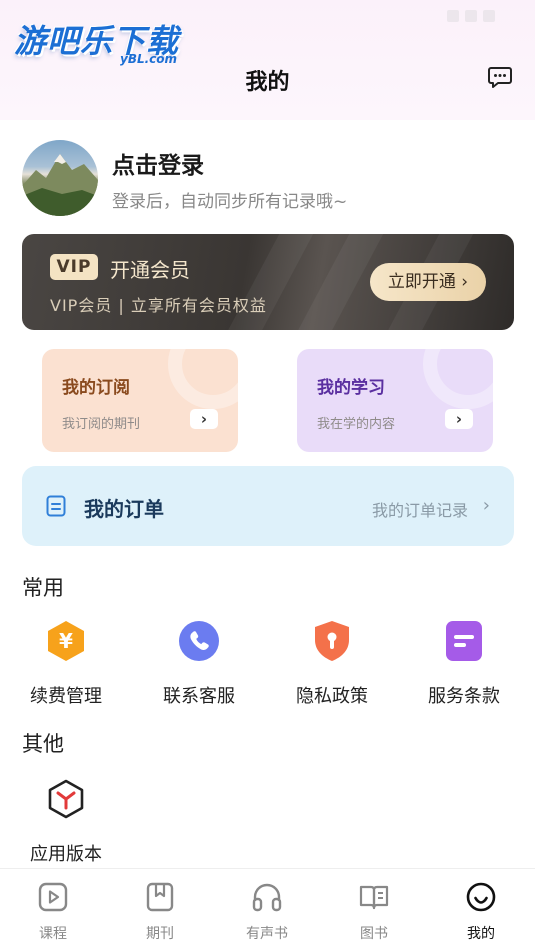  Describe the element at coordinates (66, 854) in the screenshot. I see `grid-label: 应用版本` at that location.